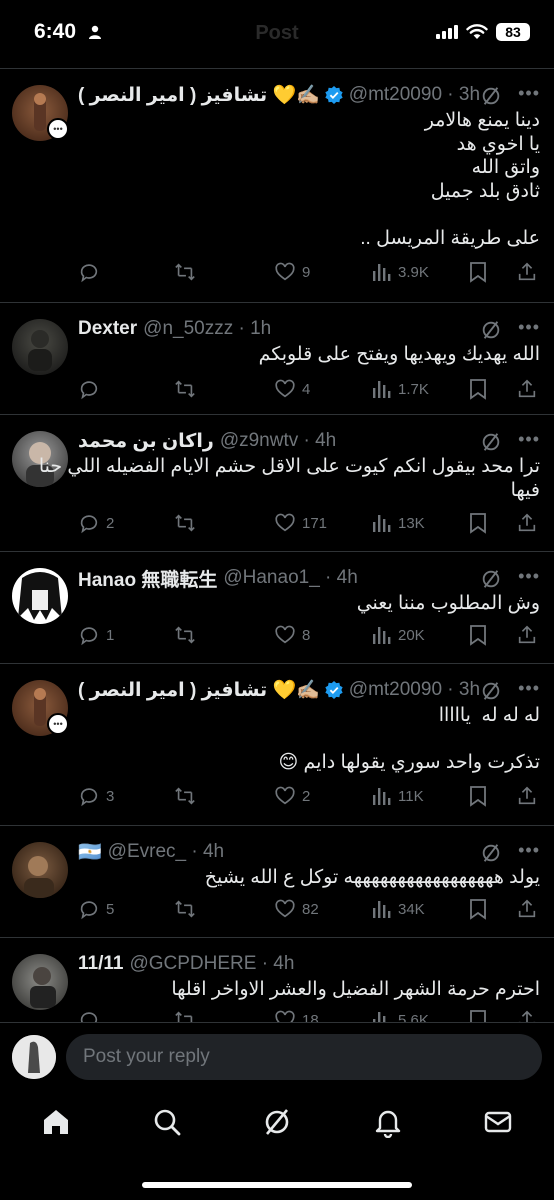 Image resolution: width=554 pixels, height=1200 pixels. I want to click on share-icon, so click(527, 795).